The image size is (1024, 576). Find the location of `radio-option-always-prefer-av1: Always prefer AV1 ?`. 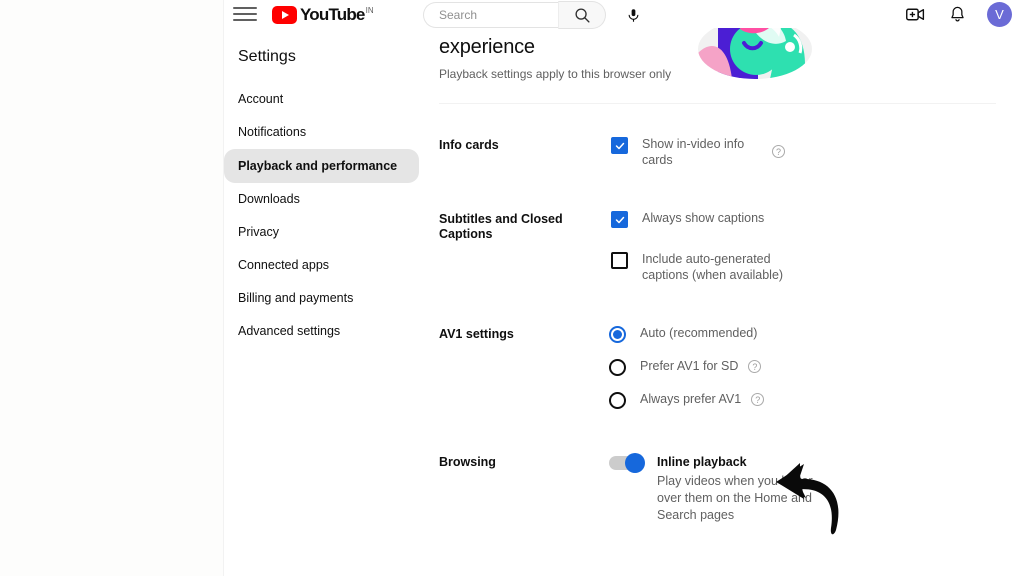

radio-option-always-prefer-av1: Always prefer AV1 ? is located at coordinates (816, 400).